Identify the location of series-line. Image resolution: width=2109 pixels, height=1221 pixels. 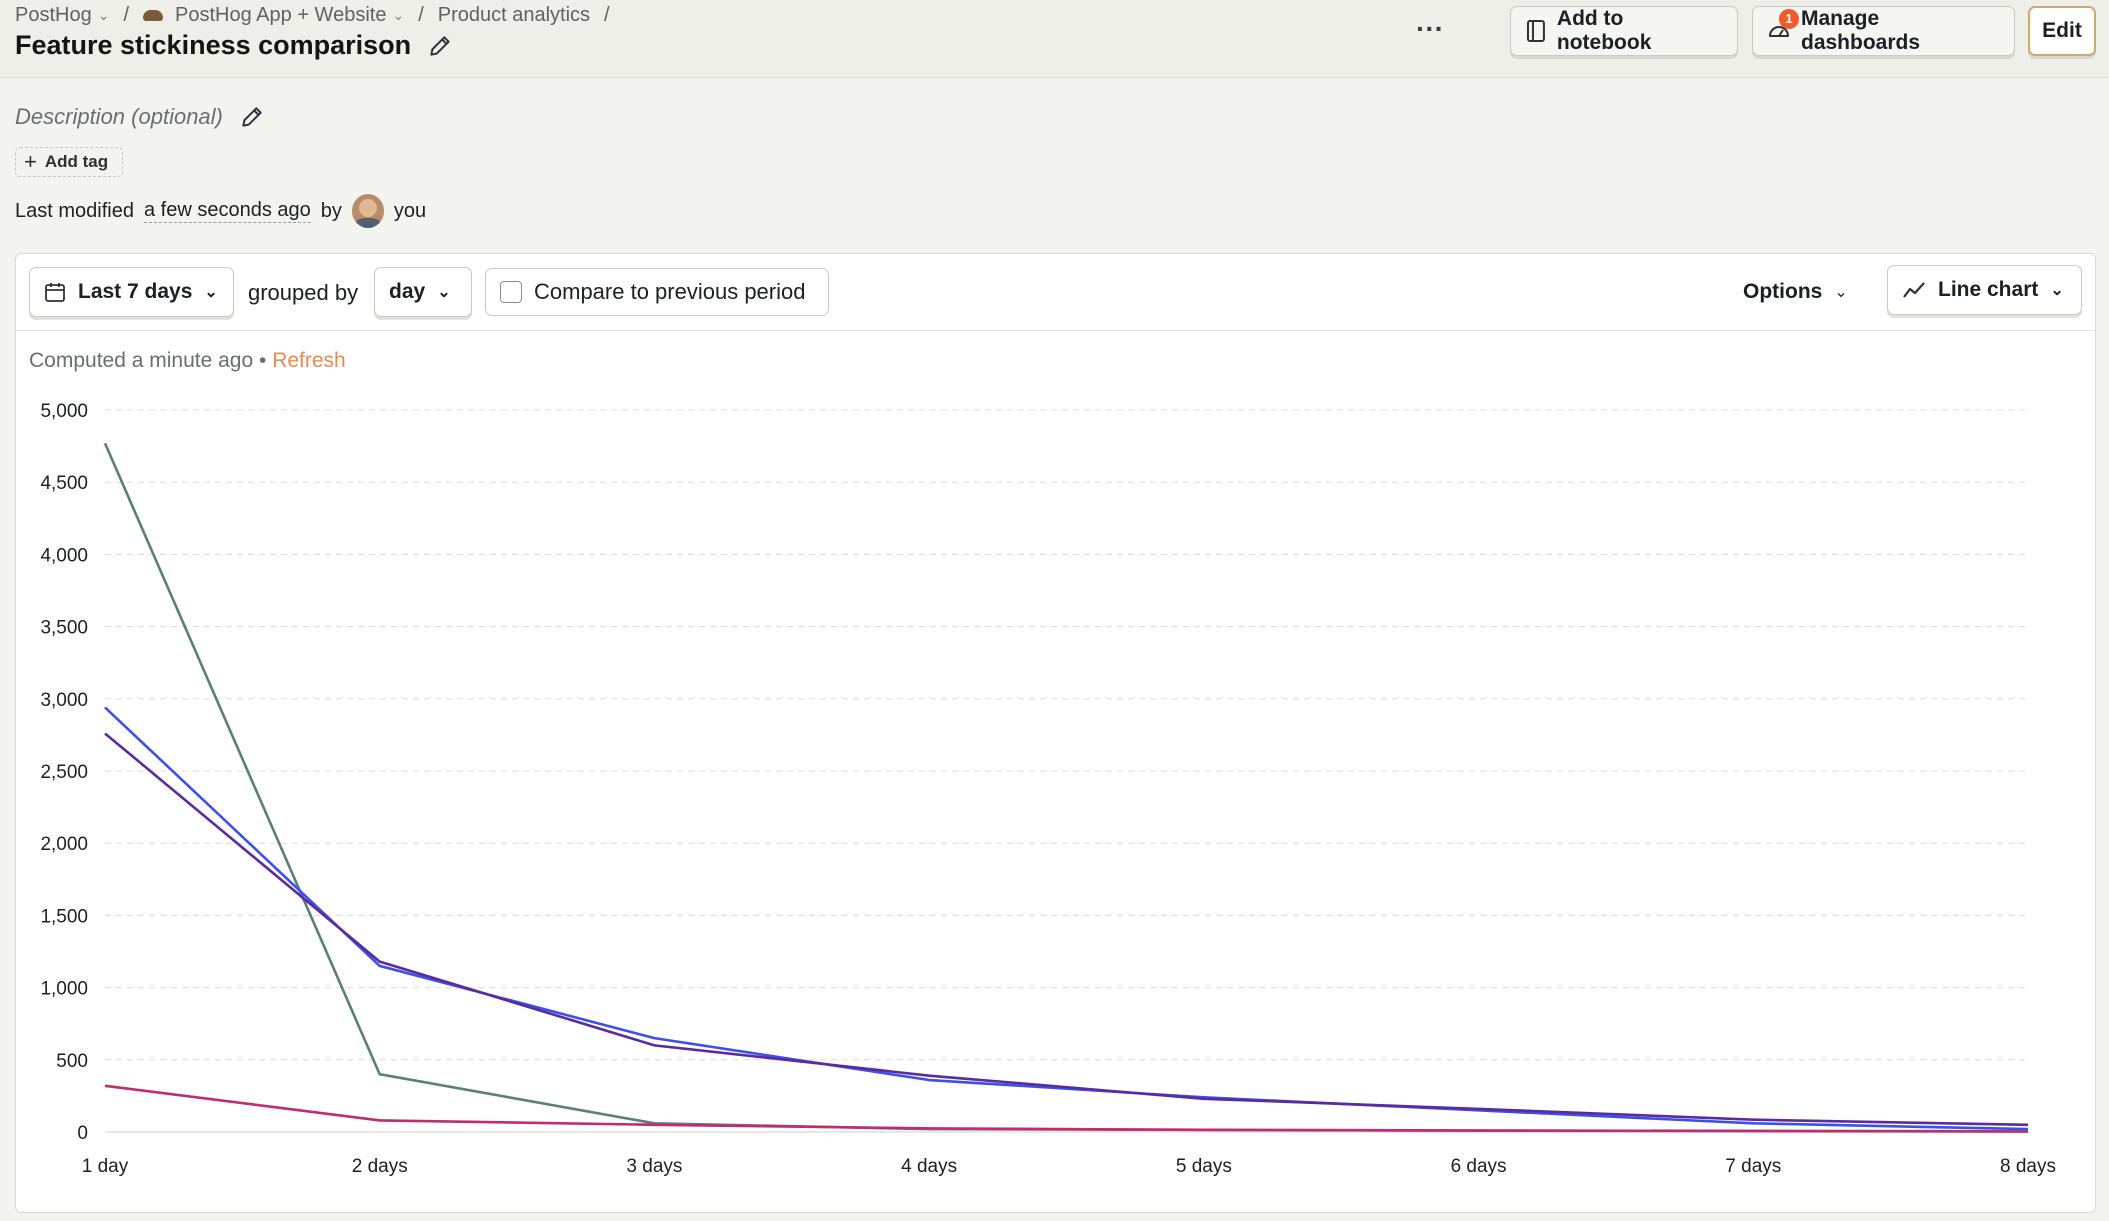
(1066, 1108).